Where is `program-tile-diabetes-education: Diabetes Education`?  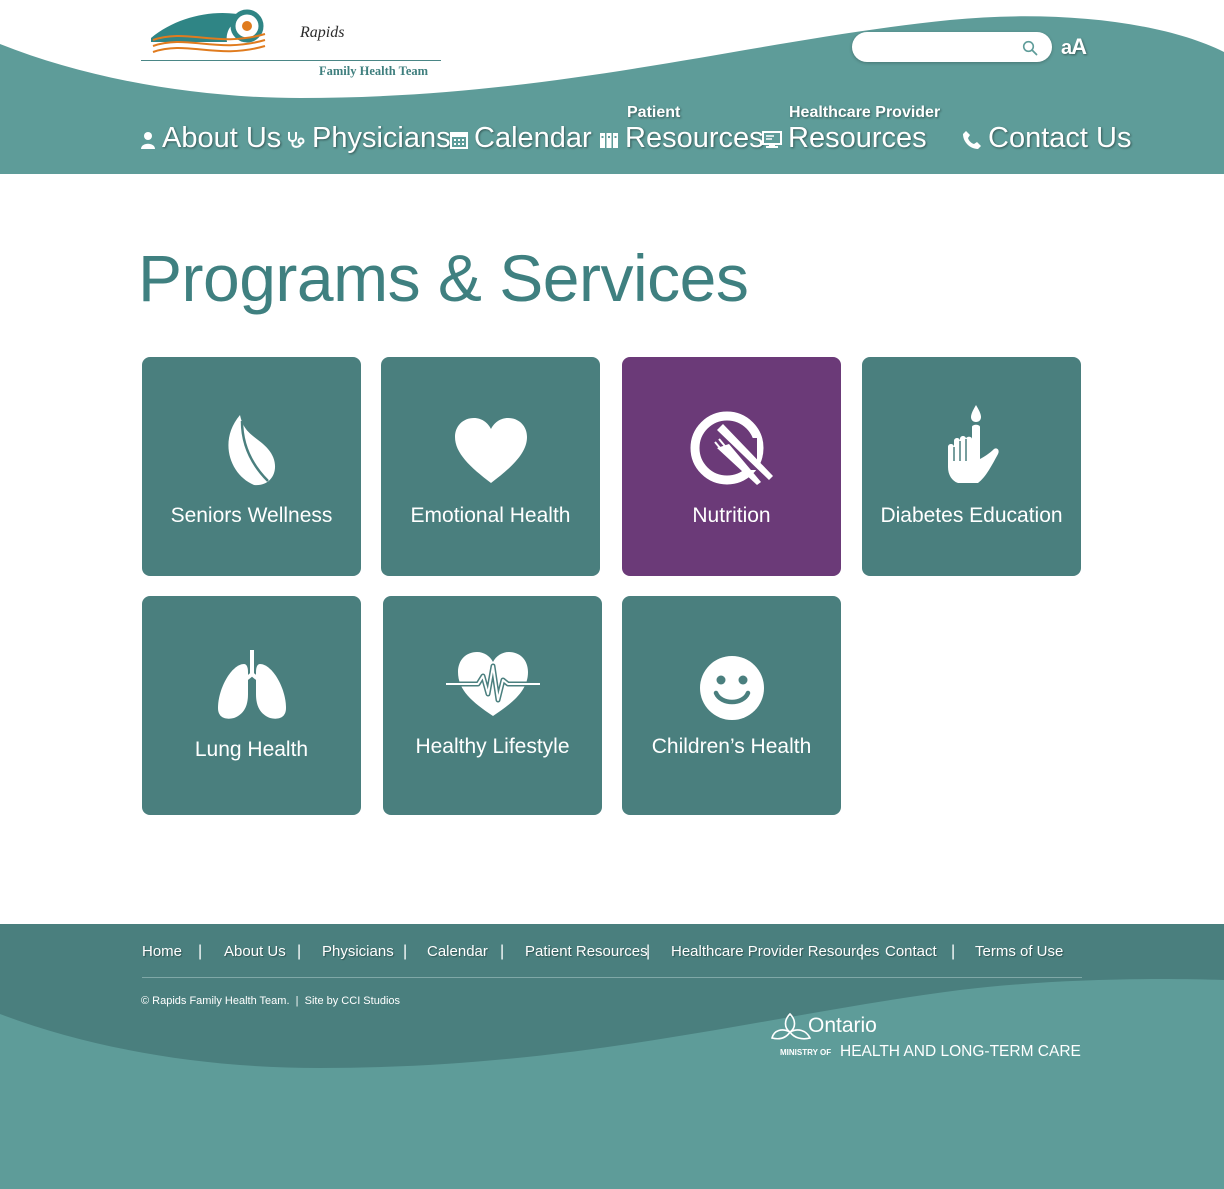
program-tile-diabetes-education: Diabetes Education is located at coordinates (971, 466).